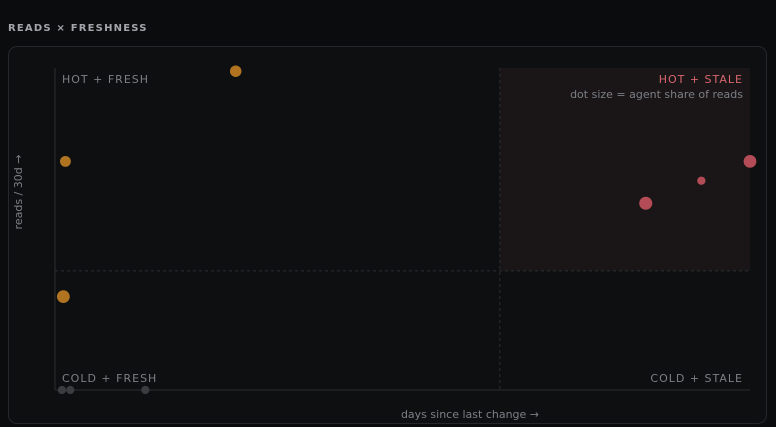 The image size is (776, 427). I want to click on size-legend-note: dot size = agent share of reads, so click(656, 94).